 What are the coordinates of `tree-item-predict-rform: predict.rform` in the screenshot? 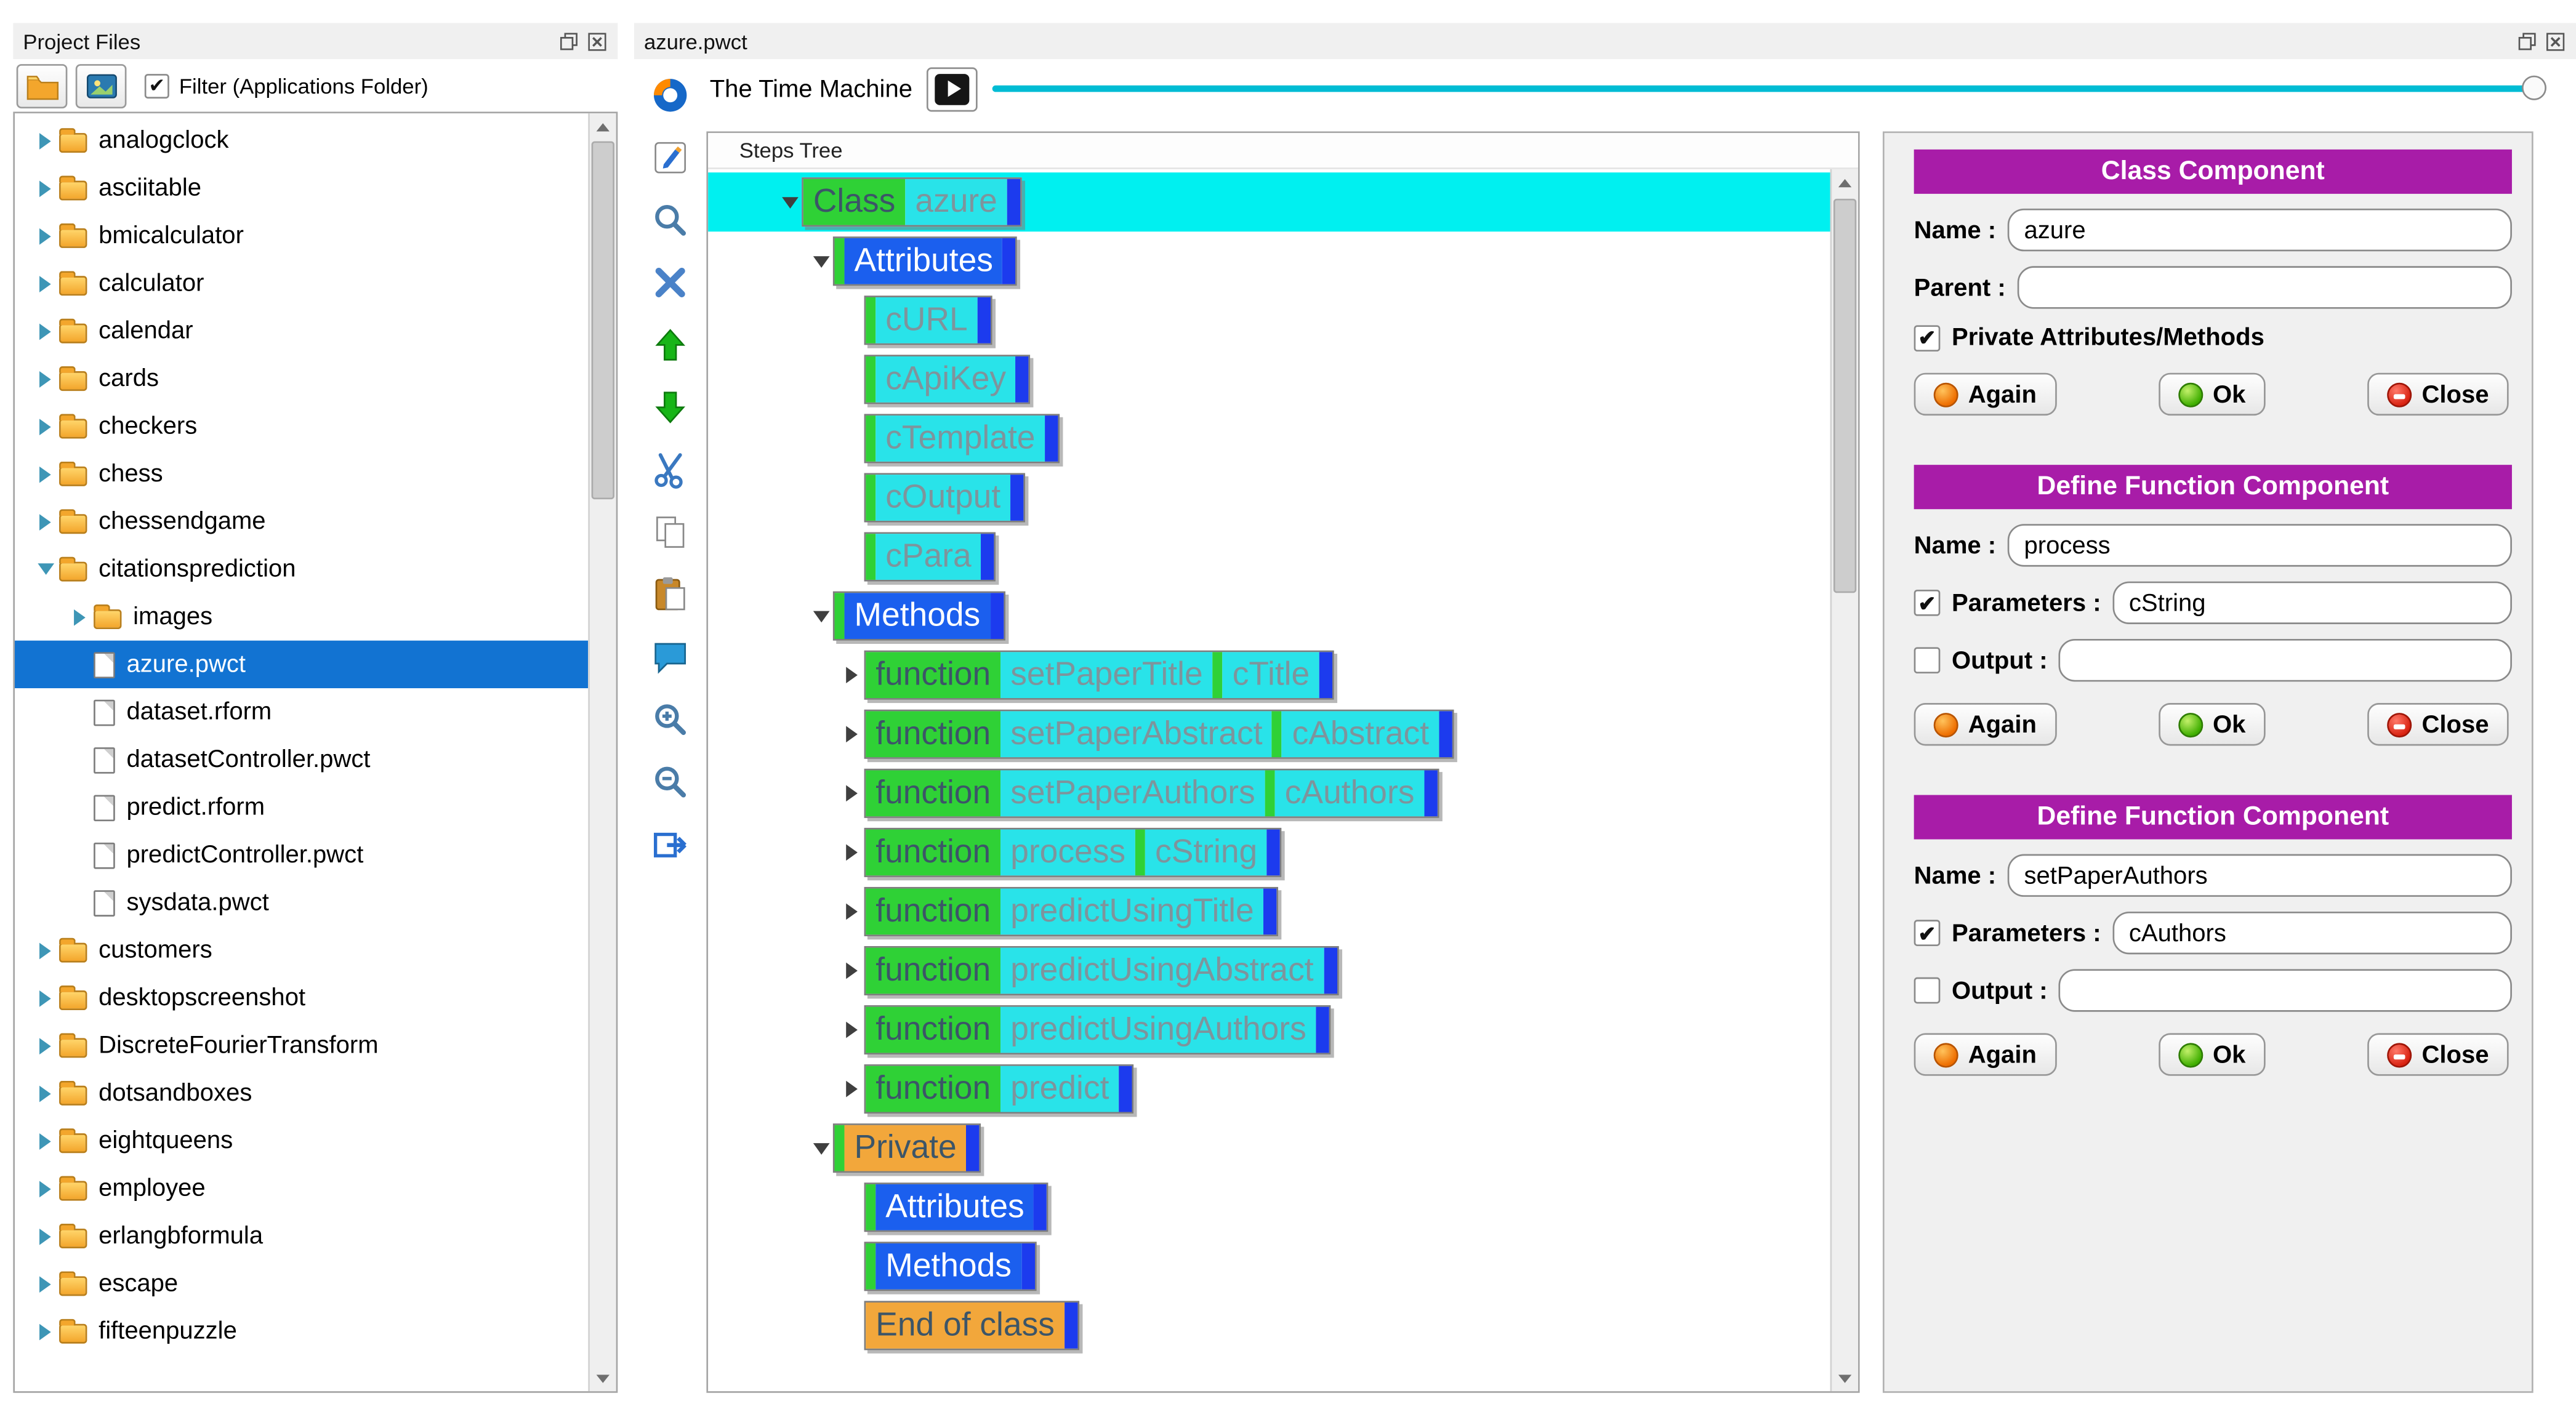 It's located at (301, 807).